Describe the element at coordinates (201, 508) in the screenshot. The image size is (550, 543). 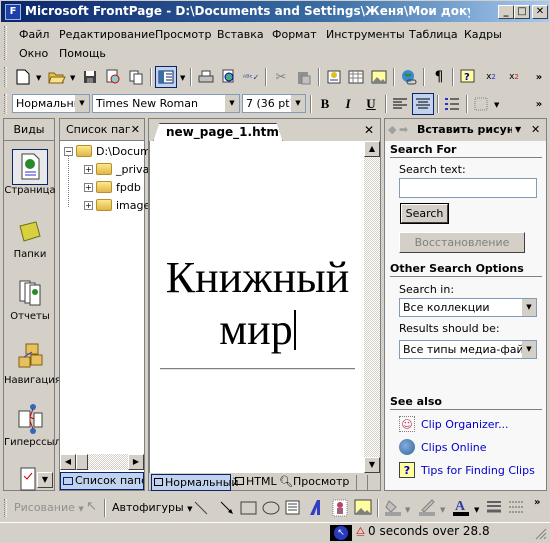
I see `line-tool-icon` at that location.